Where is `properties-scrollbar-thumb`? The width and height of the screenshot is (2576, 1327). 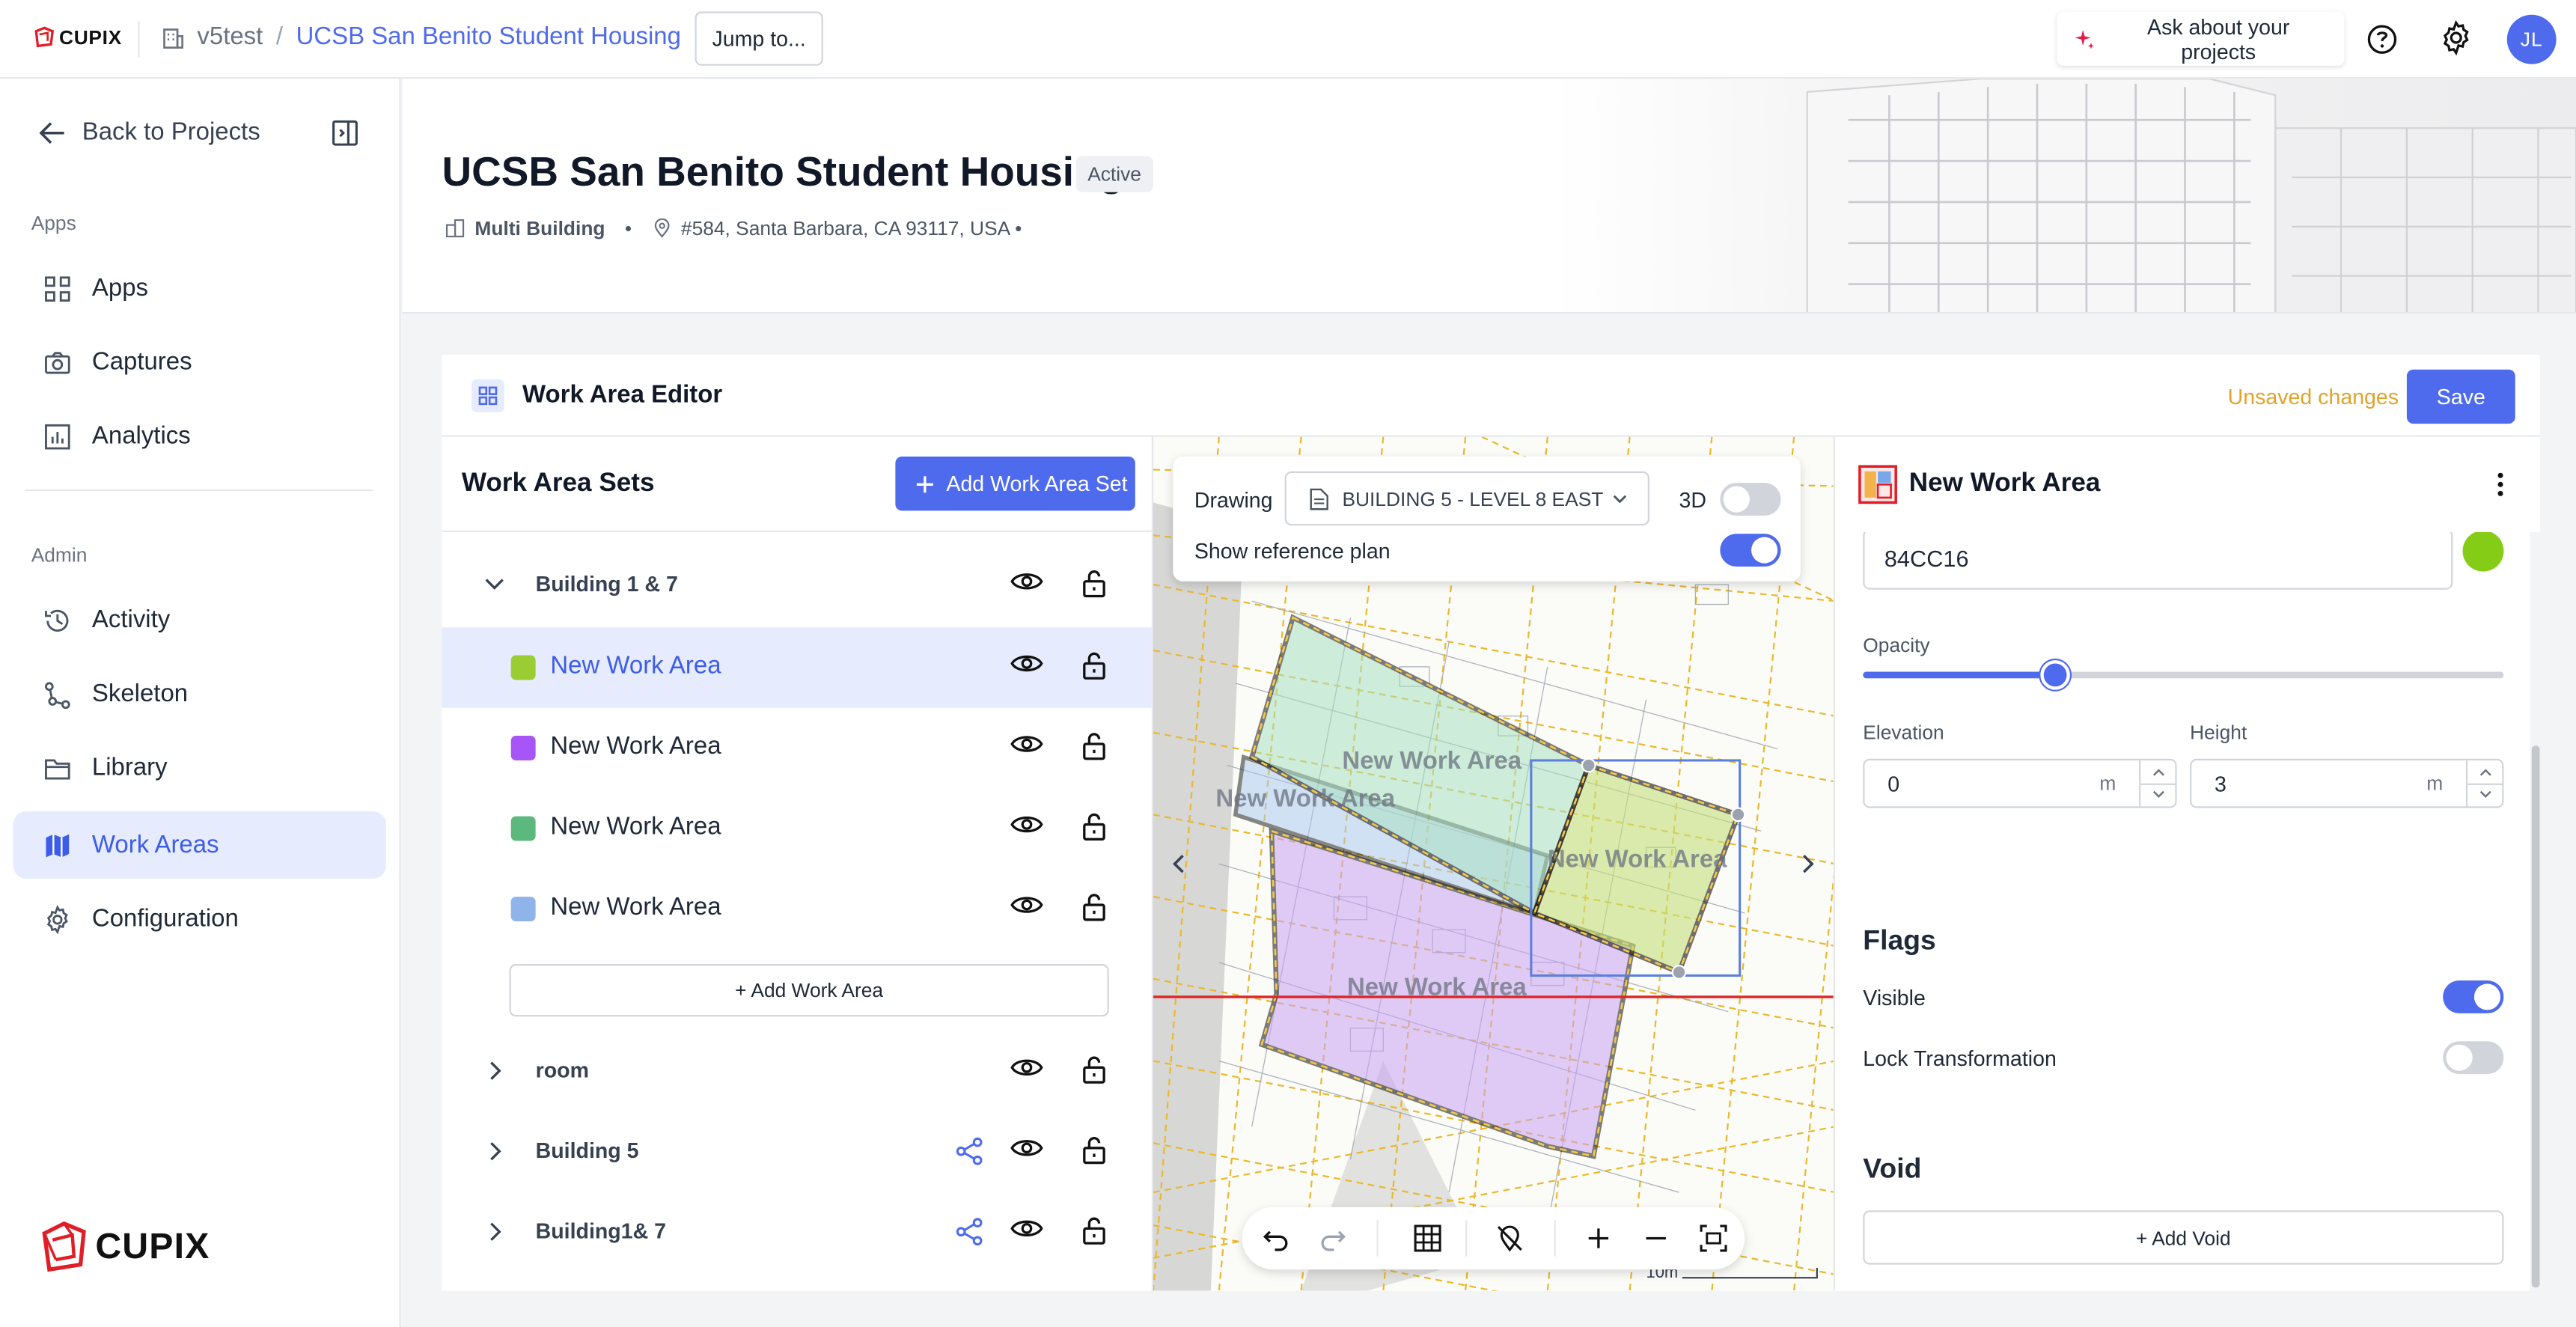
properties-scrollbar-thumb is located at coordinates (2535, 1017).